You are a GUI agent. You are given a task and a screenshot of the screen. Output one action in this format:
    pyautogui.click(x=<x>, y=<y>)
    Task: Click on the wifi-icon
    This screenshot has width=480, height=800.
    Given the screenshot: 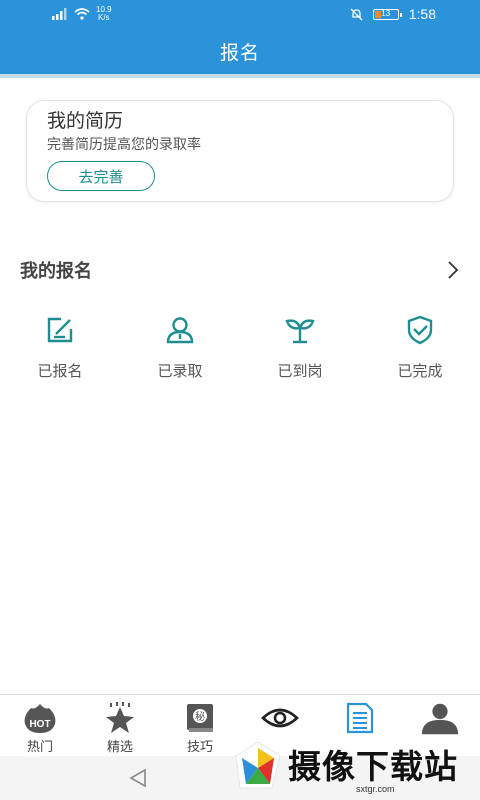 What is the action you would take?
    pyautogui.click(x=82, y=14)
    